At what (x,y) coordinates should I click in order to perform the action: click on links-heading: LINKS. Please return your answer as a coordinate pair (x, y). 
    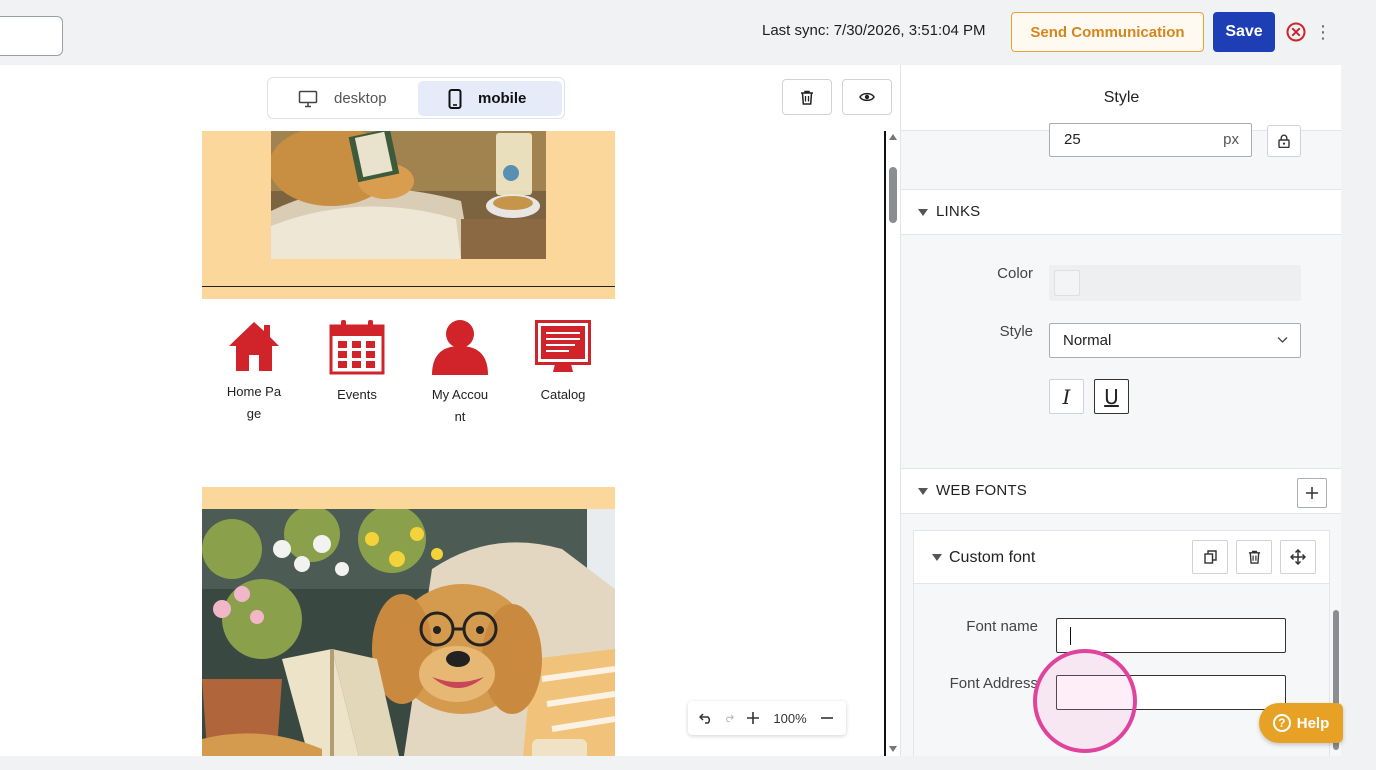
    Looking at the image, I should click on (958, 211).